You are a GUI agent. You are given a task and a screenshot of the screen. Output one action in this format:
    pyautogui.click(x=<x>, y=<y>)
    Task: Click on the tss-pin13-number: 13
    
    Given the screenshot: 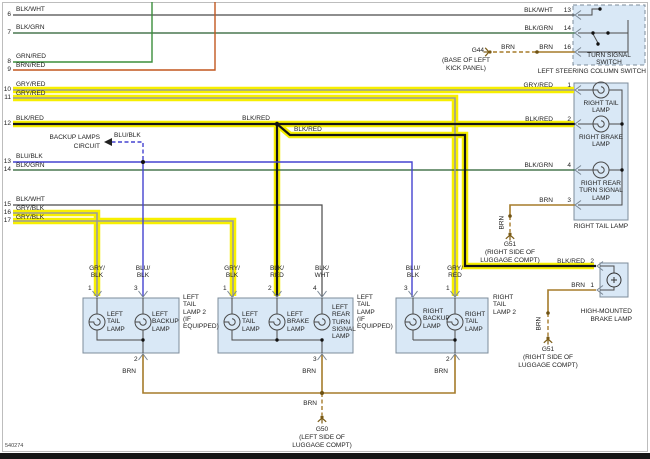 What is the action you would take?
    pyautogui.click(x=567, y=10)
    